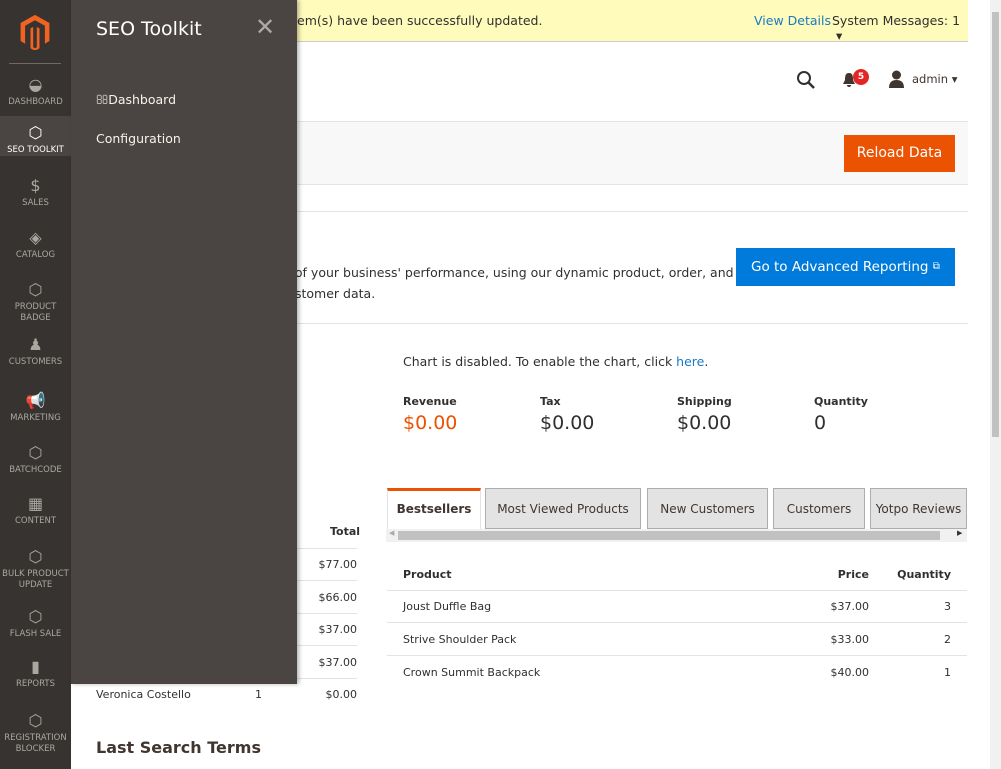 The image size is (1001, 769). I want to click on nav-item-seo-toolkit: ⬡ SEO Toolkit, so click(35, 136).